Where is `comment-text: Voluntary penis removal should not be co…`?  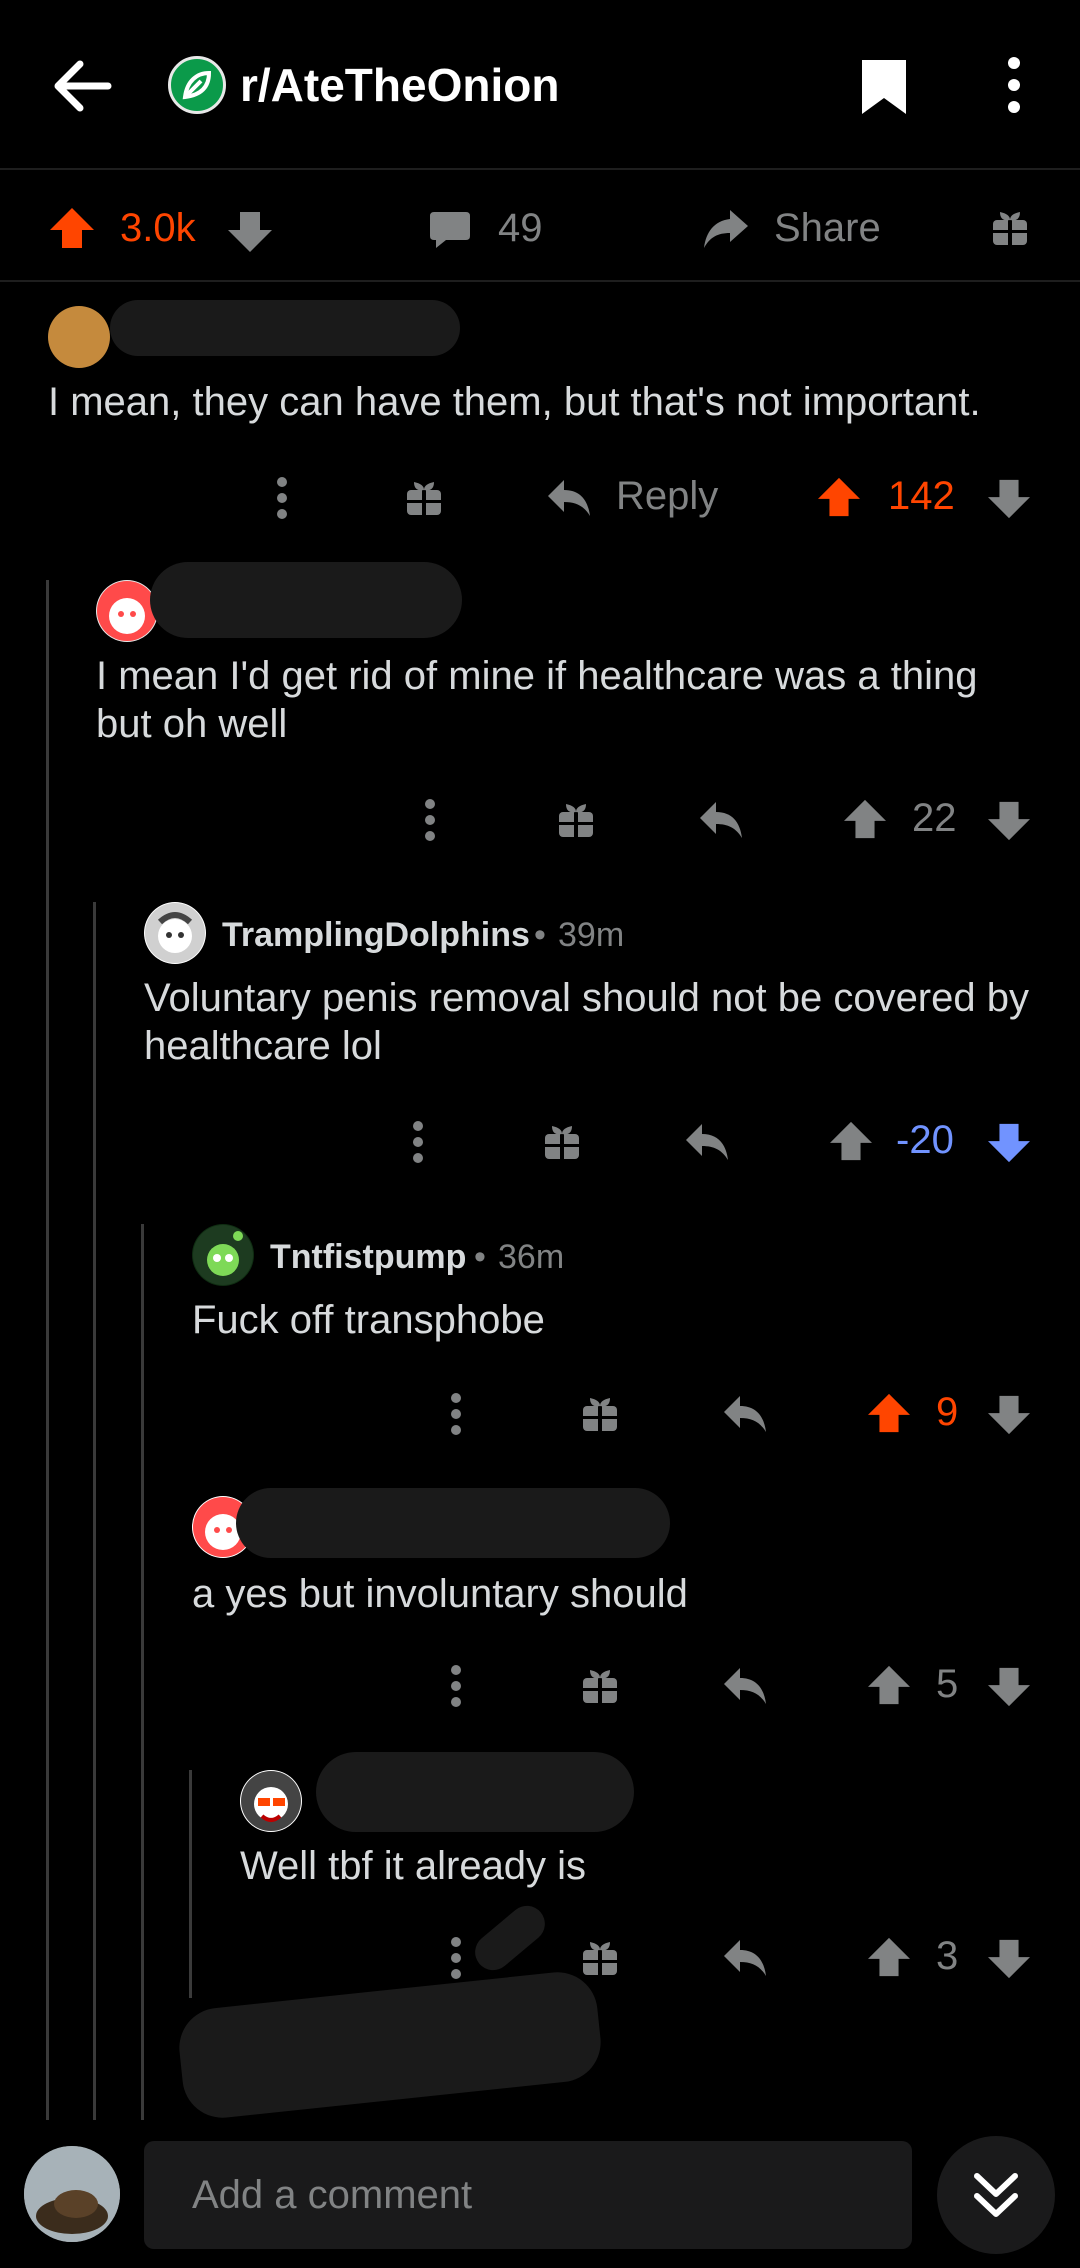
comment-text: Voluntary penis removal should not be co… is located at coordinates (586, 1022).